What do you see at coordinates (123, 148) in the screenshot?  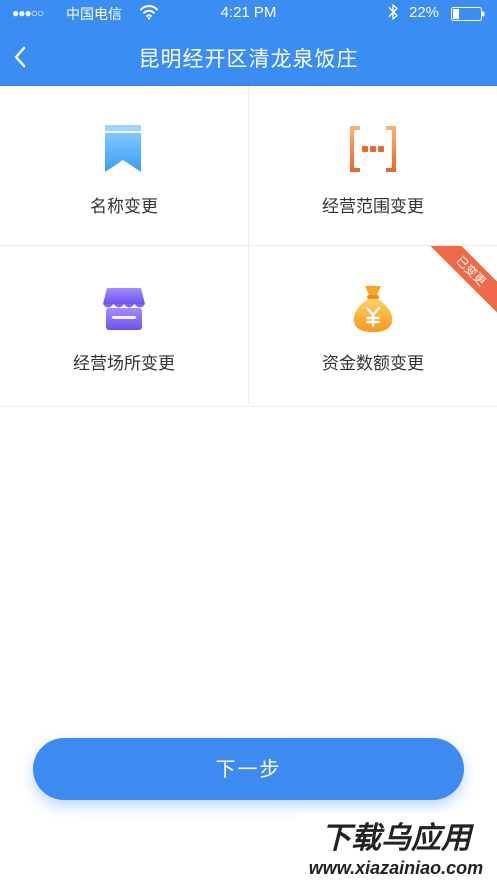 I see `bookmark-icon` at bounding box center [123, 148].